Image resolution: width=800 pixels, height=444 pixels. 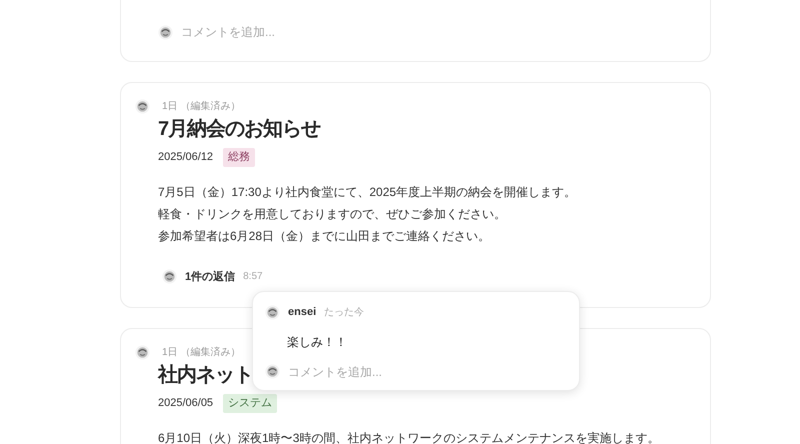 What do you see at coordinates (332, 214) in the screenshot?
I see `post-text: 軽食・ドリンクを用意しておりますので、ぜひご参加ください。` at bounding box center [332, 214].